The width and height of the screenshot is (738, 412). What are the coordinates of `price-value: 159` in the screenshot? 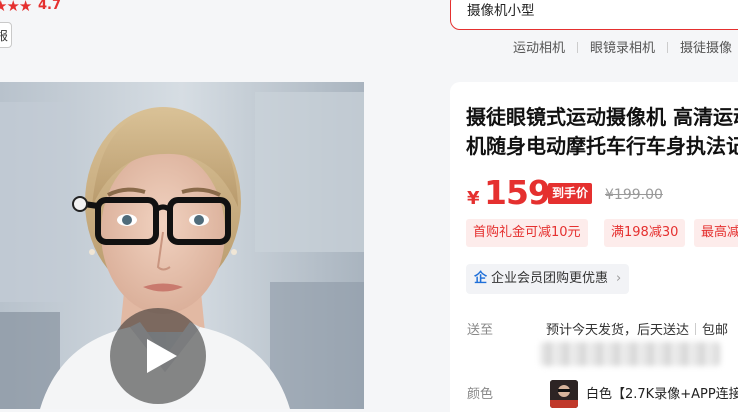 It's located at (517, 192).